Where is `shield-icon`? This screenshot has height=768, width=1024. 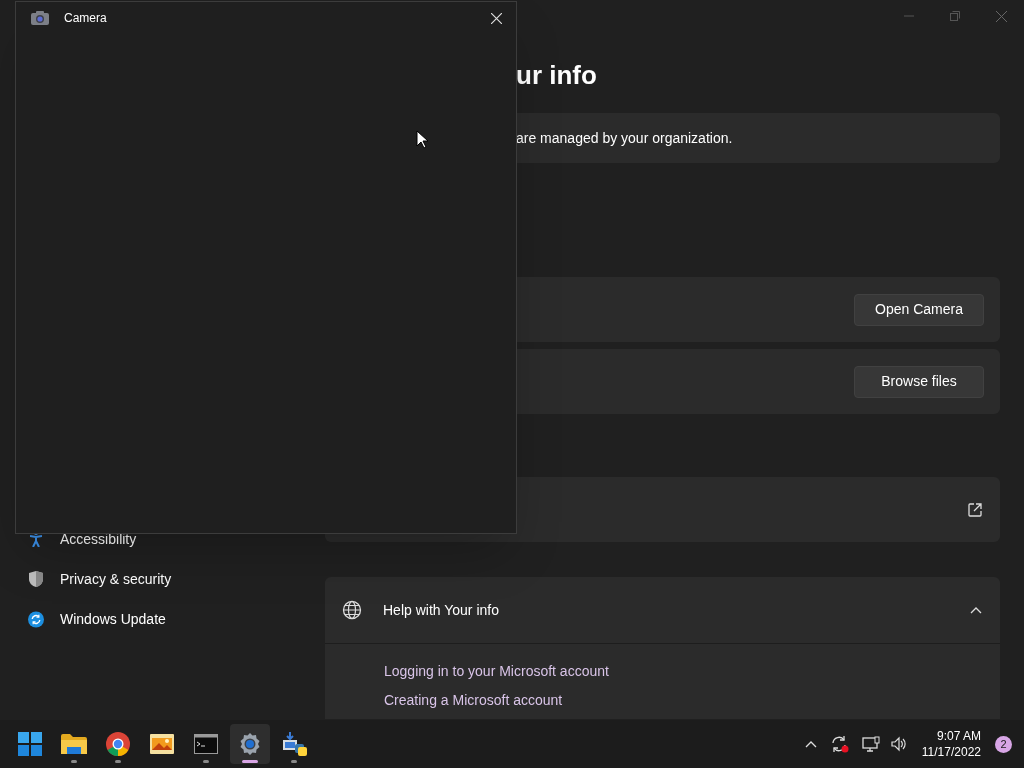 shield-icon is located at coordinates (36, 579).